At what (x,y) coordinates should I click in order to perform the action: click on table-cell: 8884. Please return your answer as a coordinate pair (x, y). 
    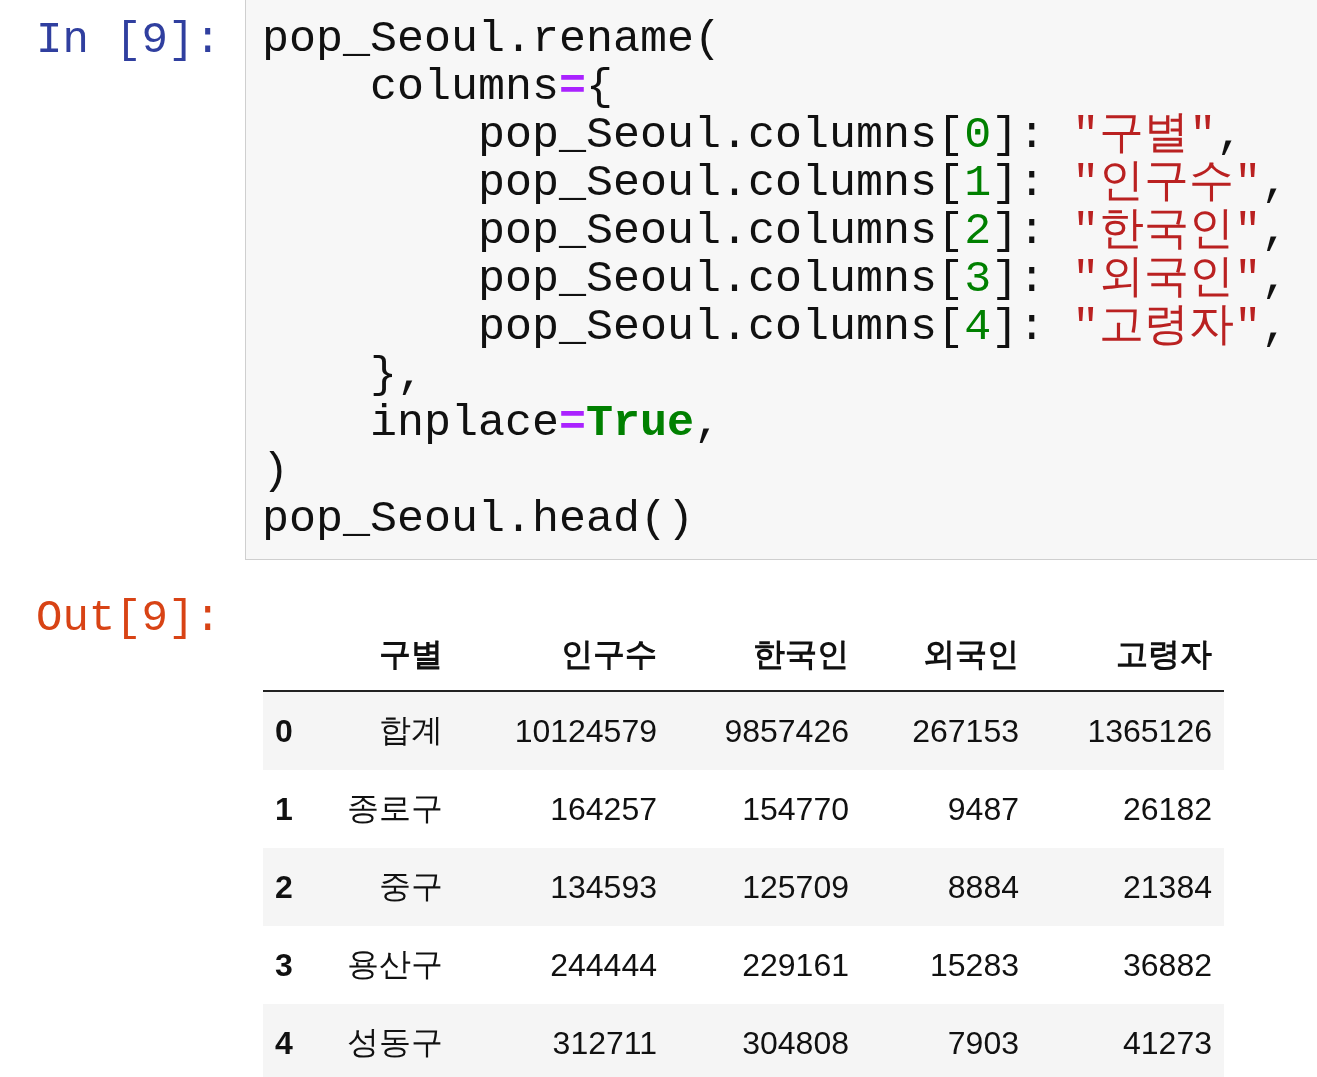
    Looking at the image, I should click on (946, 887).